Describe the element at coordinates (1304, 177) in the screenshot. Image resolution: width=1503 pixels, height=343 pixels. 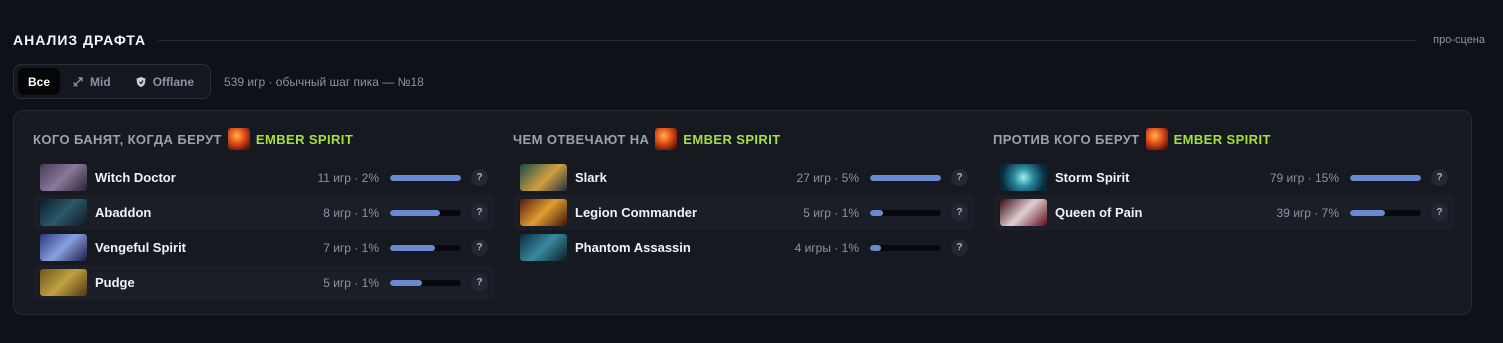
I see `games-stat: 79 игр · 15%` at that location.